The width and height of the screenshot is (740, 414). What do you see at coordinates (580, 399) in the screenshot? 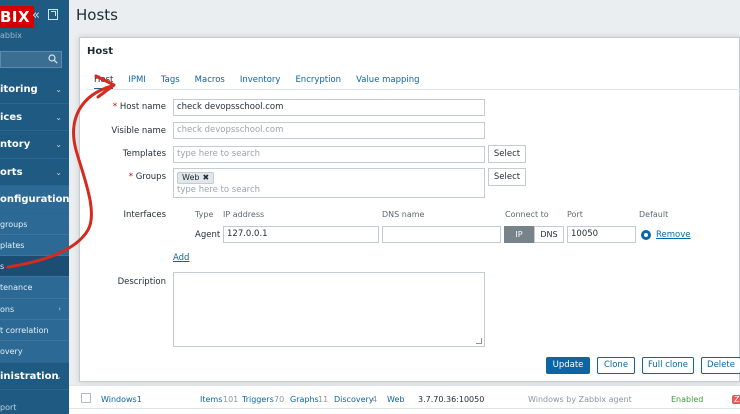
I see `template-name: Windows by Zabbix agent` at bounding box center [580, 399].